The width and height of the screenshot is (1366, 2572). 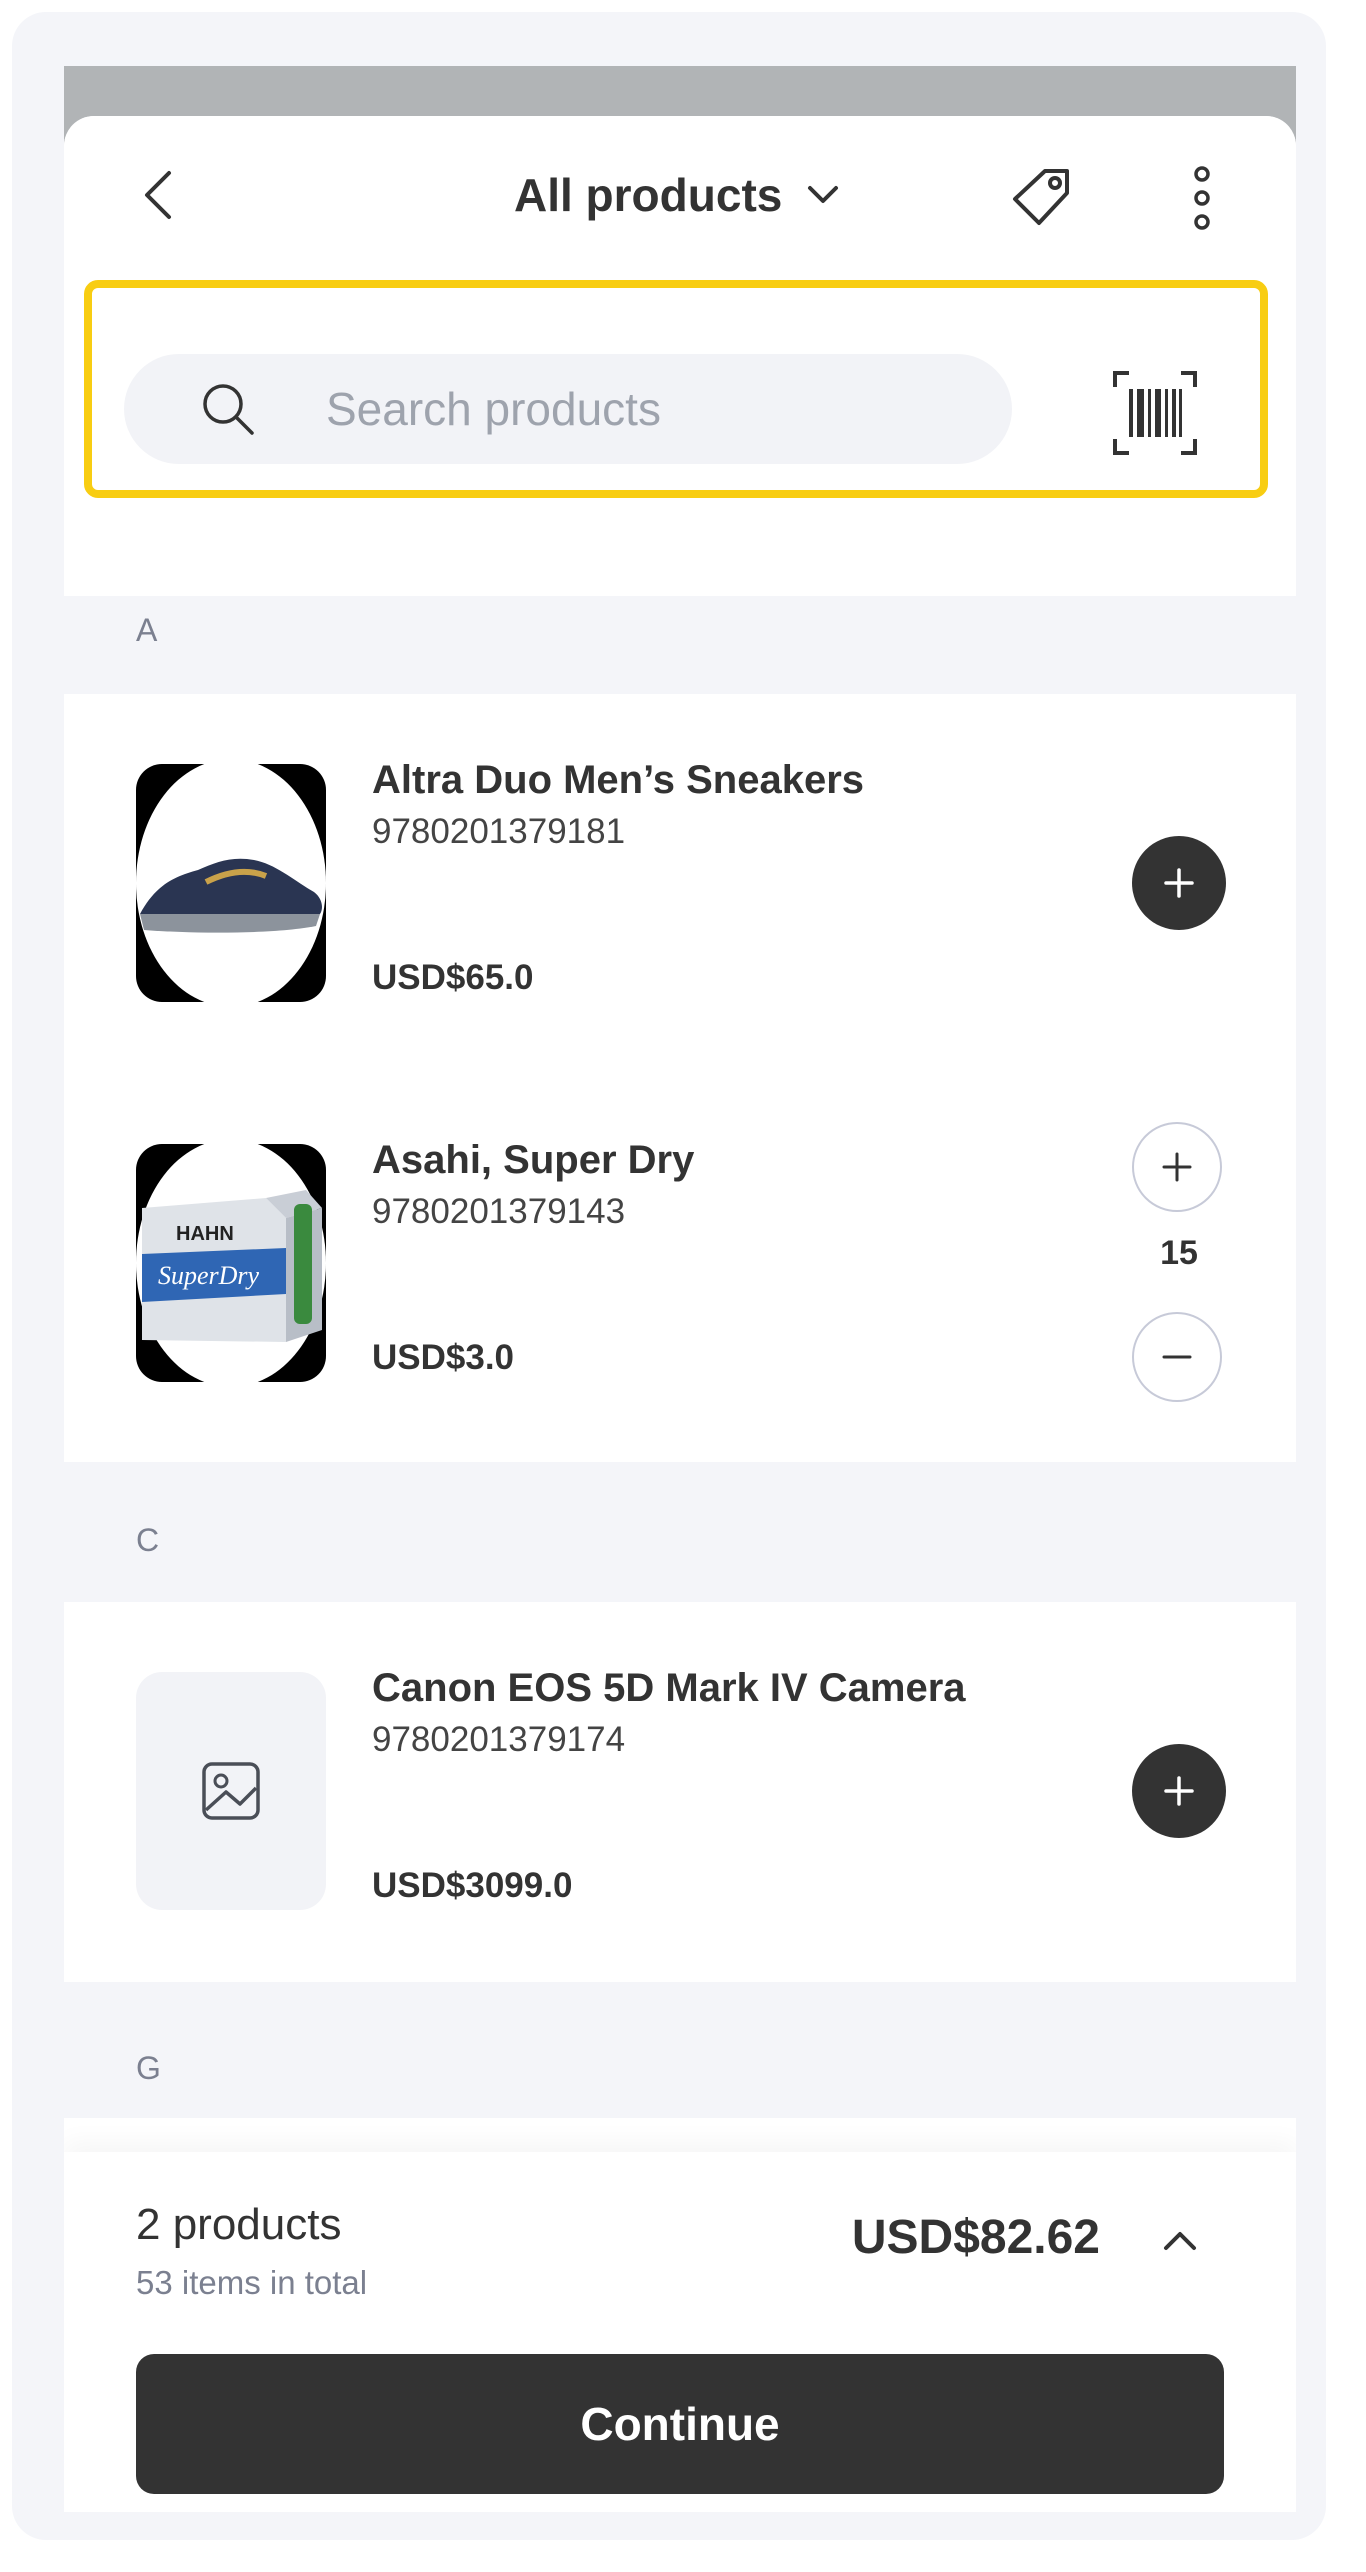 I want to click on product-price: USD$3099.0, so click(x=472, y=1885).